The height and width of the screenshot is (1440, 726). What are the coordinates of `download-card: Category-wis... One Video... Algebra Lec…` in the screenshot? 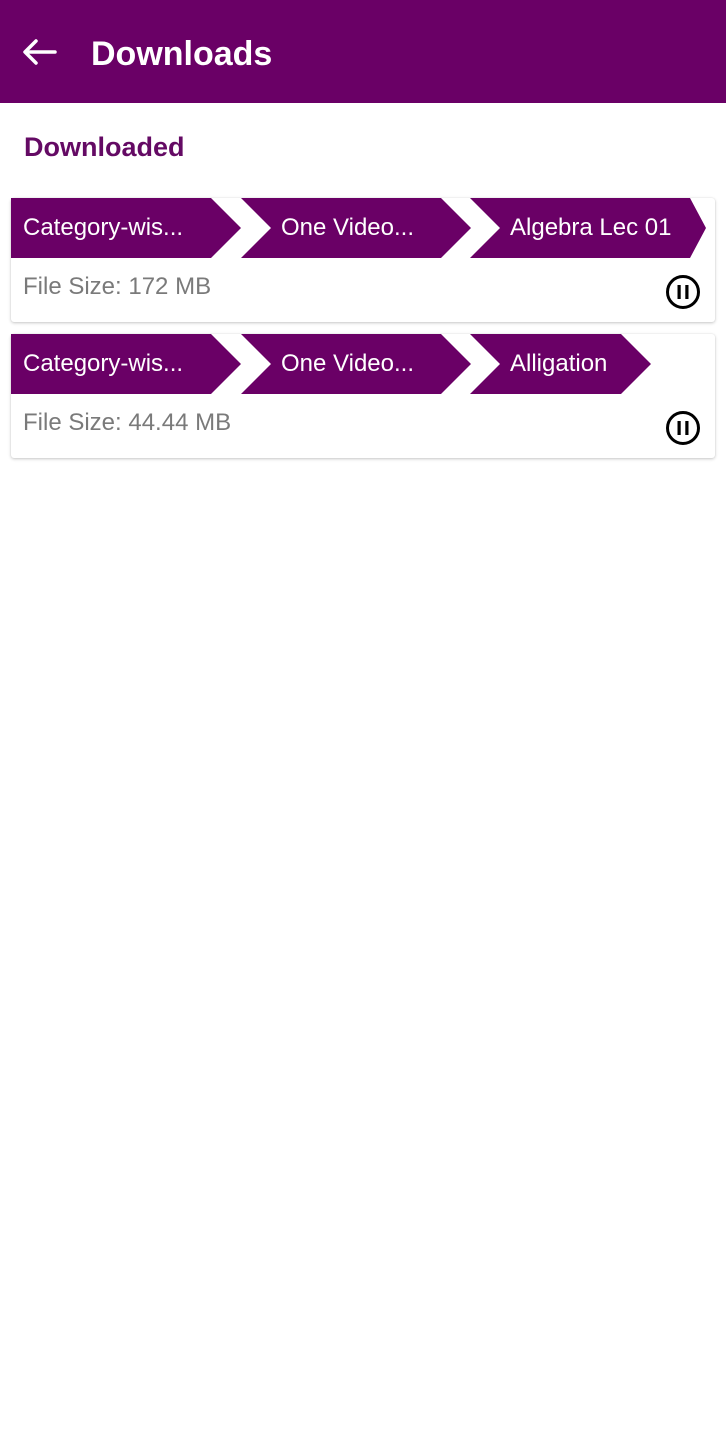 It's located at (363, 260).